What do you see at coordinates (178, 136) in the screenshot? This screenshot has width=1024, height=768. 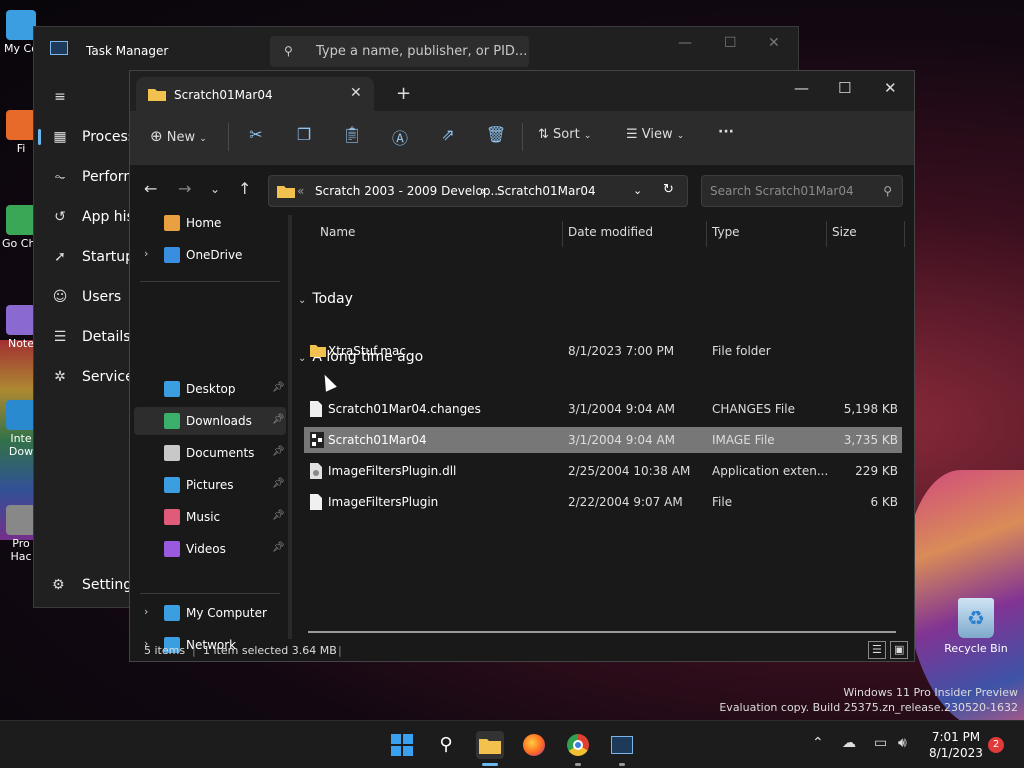 I see `new-button: ⊕ New ⌄` at bounding box center [178, 136].